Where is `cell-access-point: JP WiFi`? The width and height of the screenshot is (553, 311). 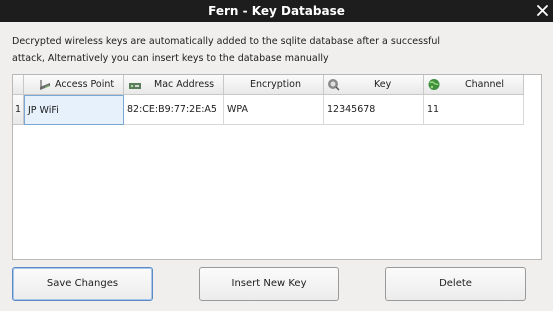
cell-access-point: JP WiFi is located at coordinates (74, 110).